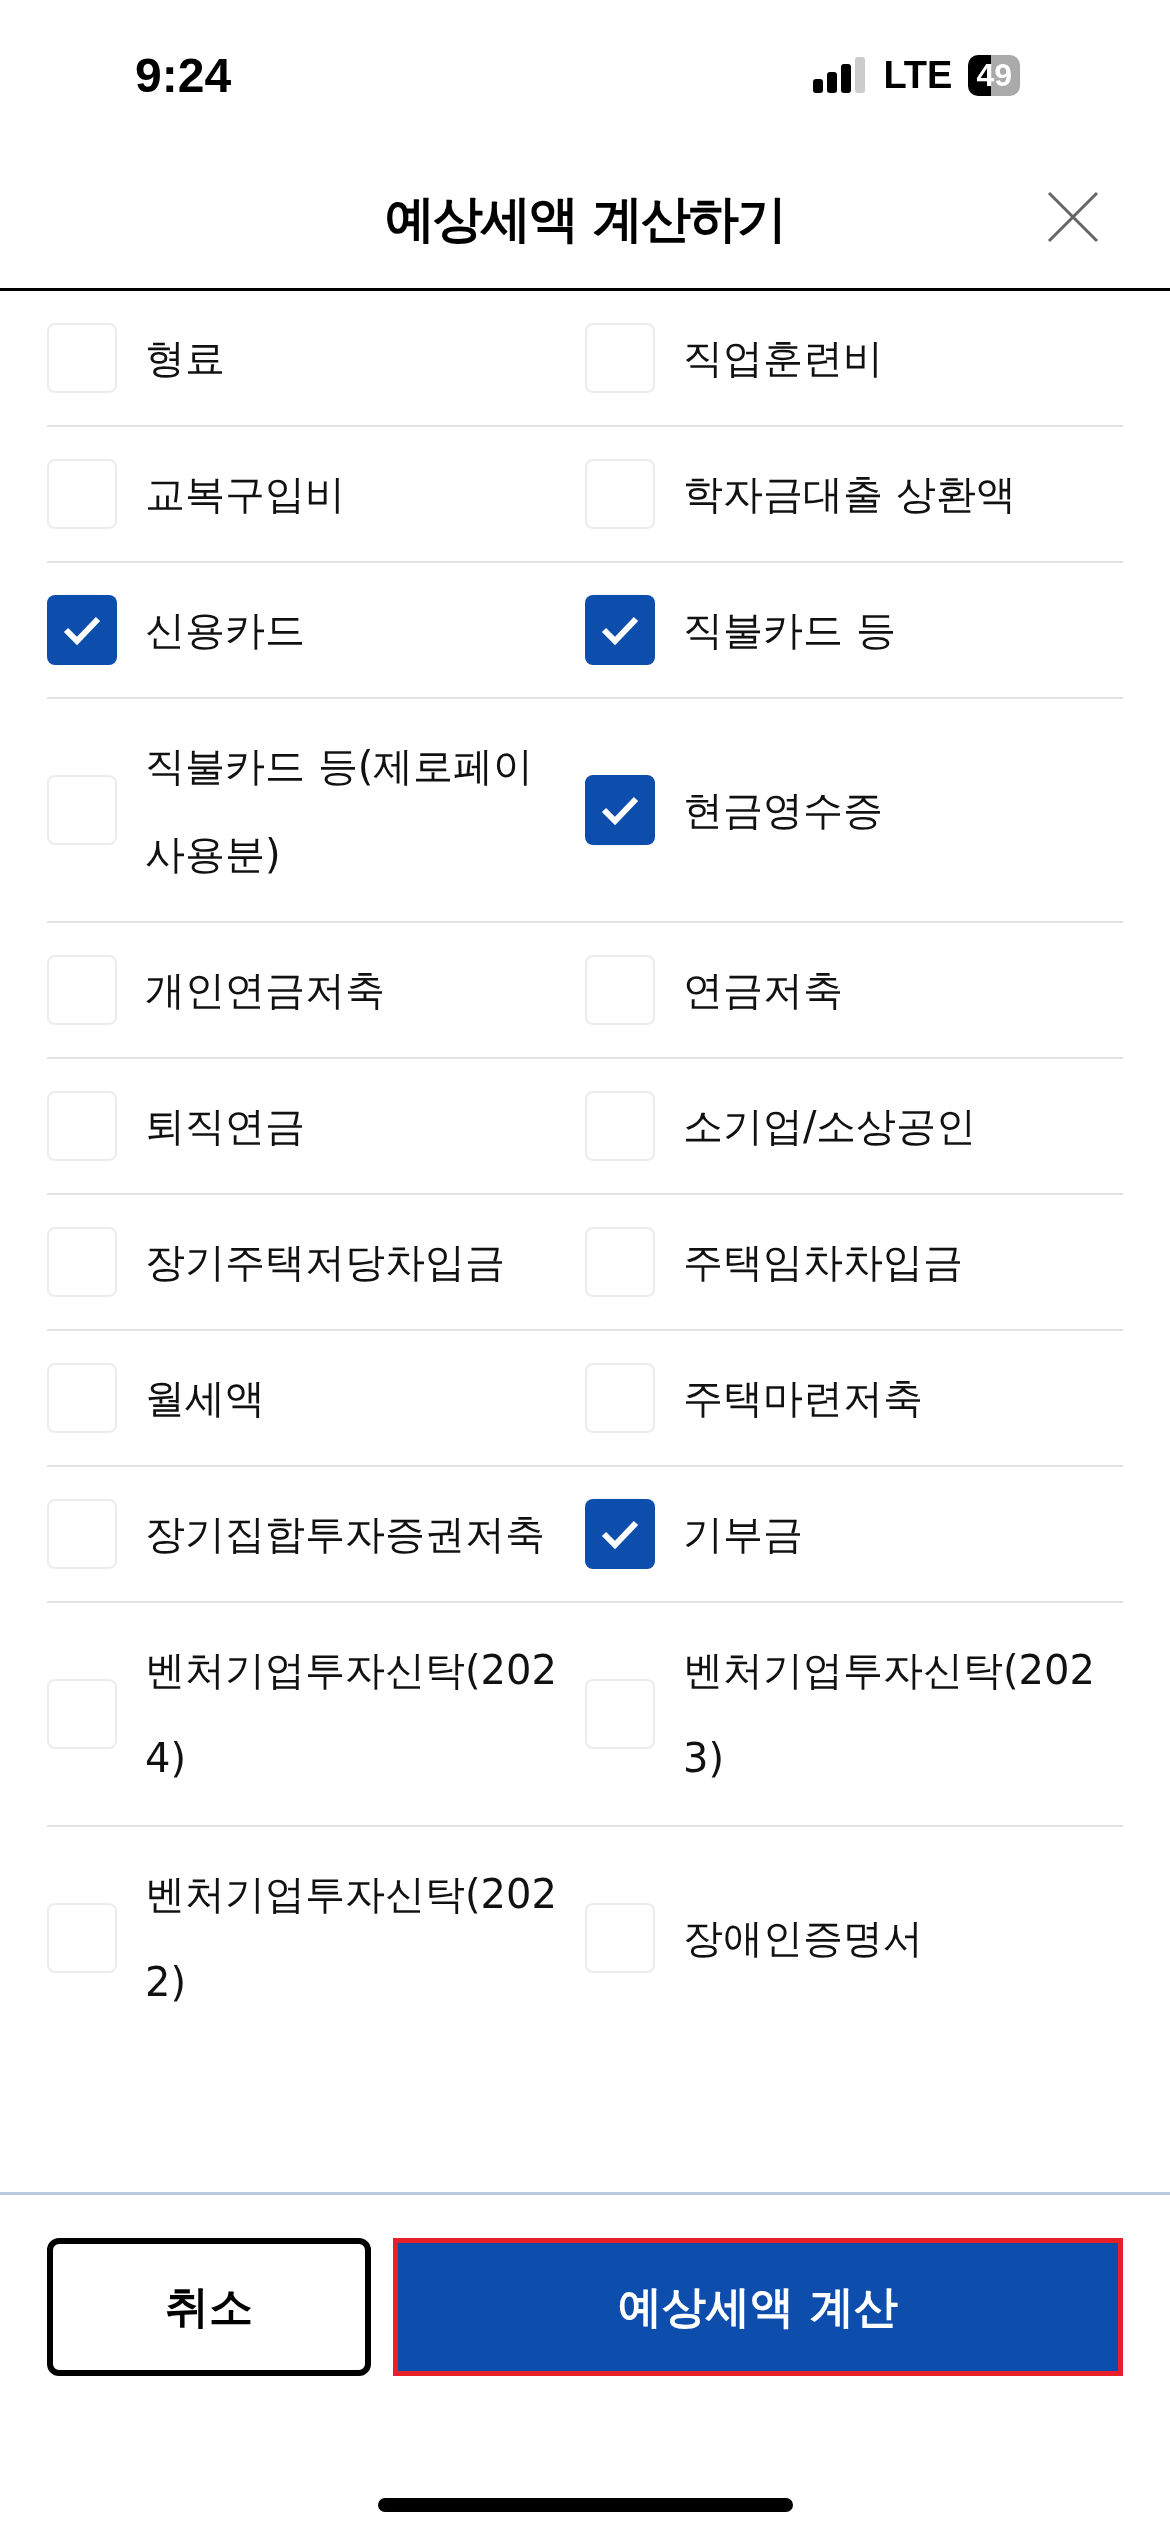  What do you see at coordinates (823, 1262) in the screenshot?
I see `checkbox-label: 주택임차차입금` at bounding box center [823, 1262].